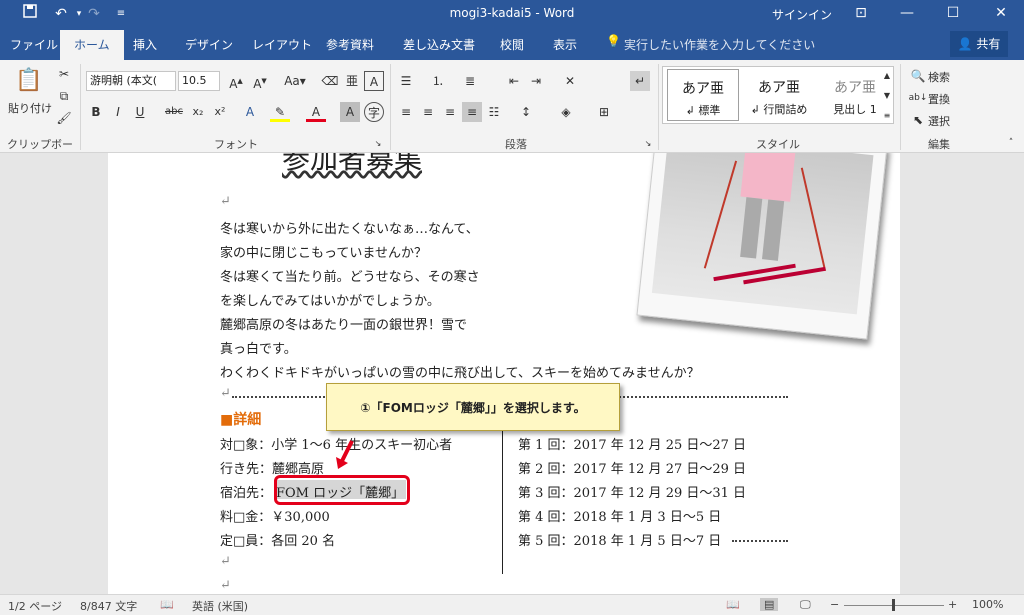 The height and width of the screenshot is (615, 1024). What do you see at coordinates (439, 44) in the screenshot?
I see `tab-mailings: 差し込み文書` at bounding box center [439, 44].